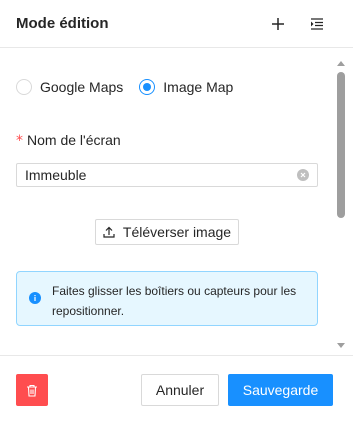 The width and height of the screenshot is (353, 427). Describe the element at coordinates (147, 87) in the screenshot. I see `radio-button-image-map` at that location.